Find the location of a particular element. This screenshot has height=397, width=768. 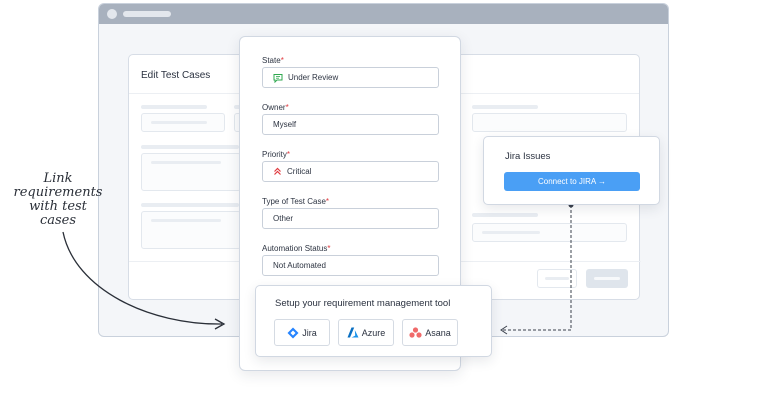

double-chevron-up-icon is located at coordinates (277, 171).